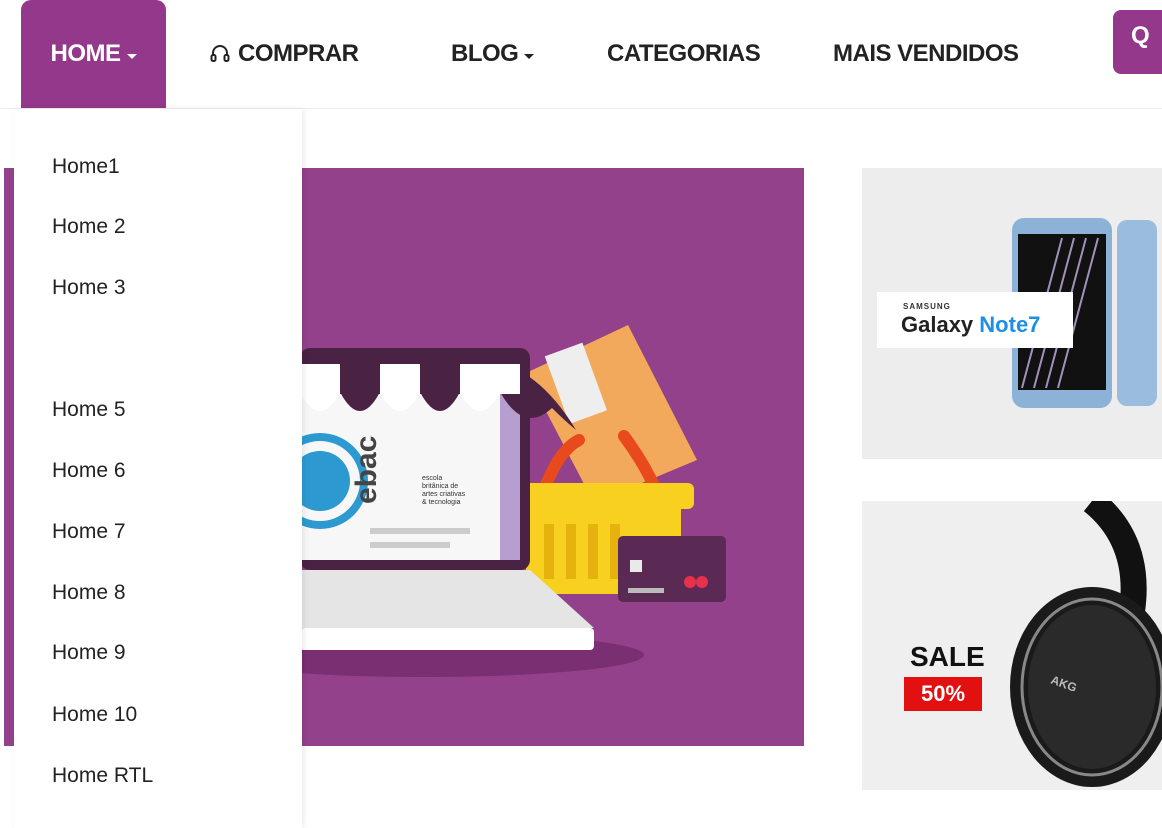 The image size is (1162, 828). Describe the element at coordinates (298, 53) in the screenshot. I see `nav-comprar-label: COMPRAR` at that location.